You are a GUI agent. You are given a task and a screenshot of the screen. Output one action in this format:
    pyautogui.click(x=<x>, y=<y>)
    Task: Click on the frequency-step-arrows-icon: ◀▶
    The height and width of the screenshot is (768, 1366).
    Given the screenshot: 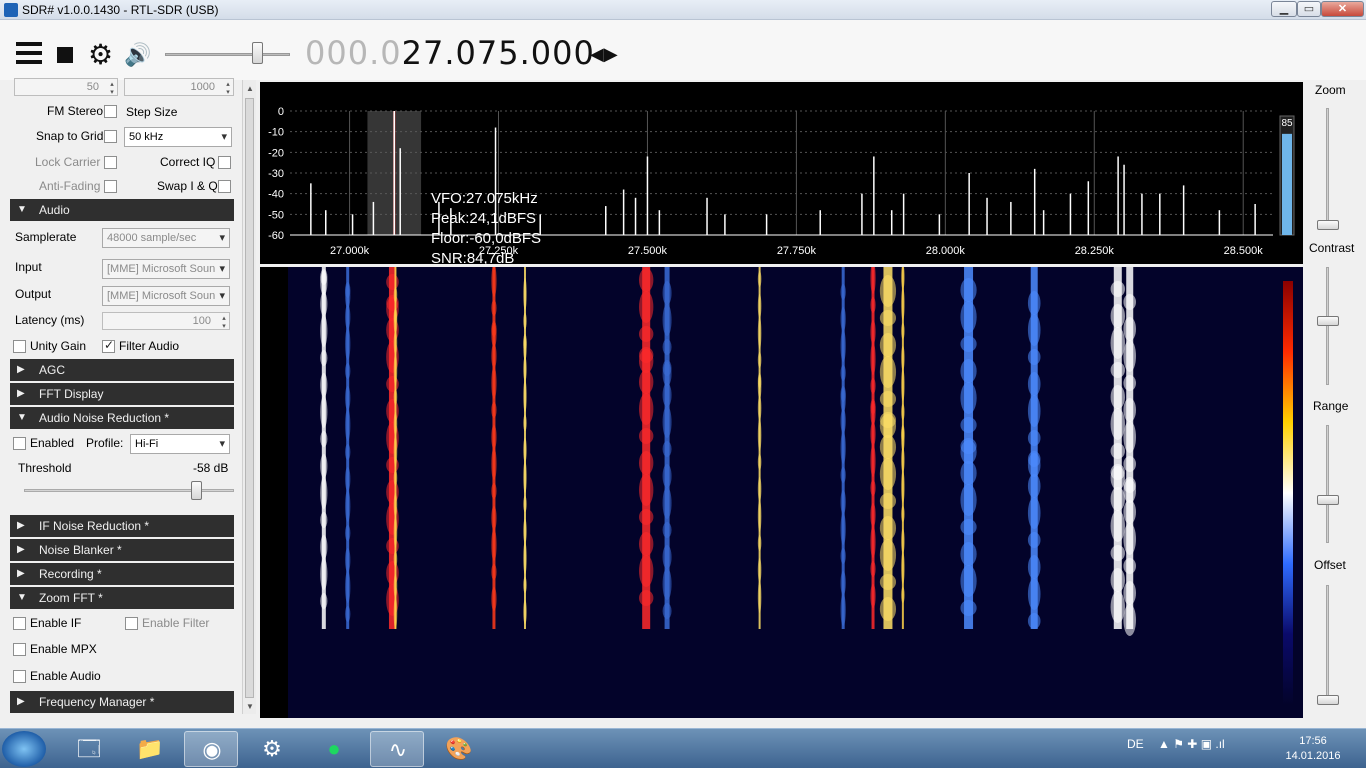 What is the action you would take?
    pyautogui.click(x=604, y=54)
    